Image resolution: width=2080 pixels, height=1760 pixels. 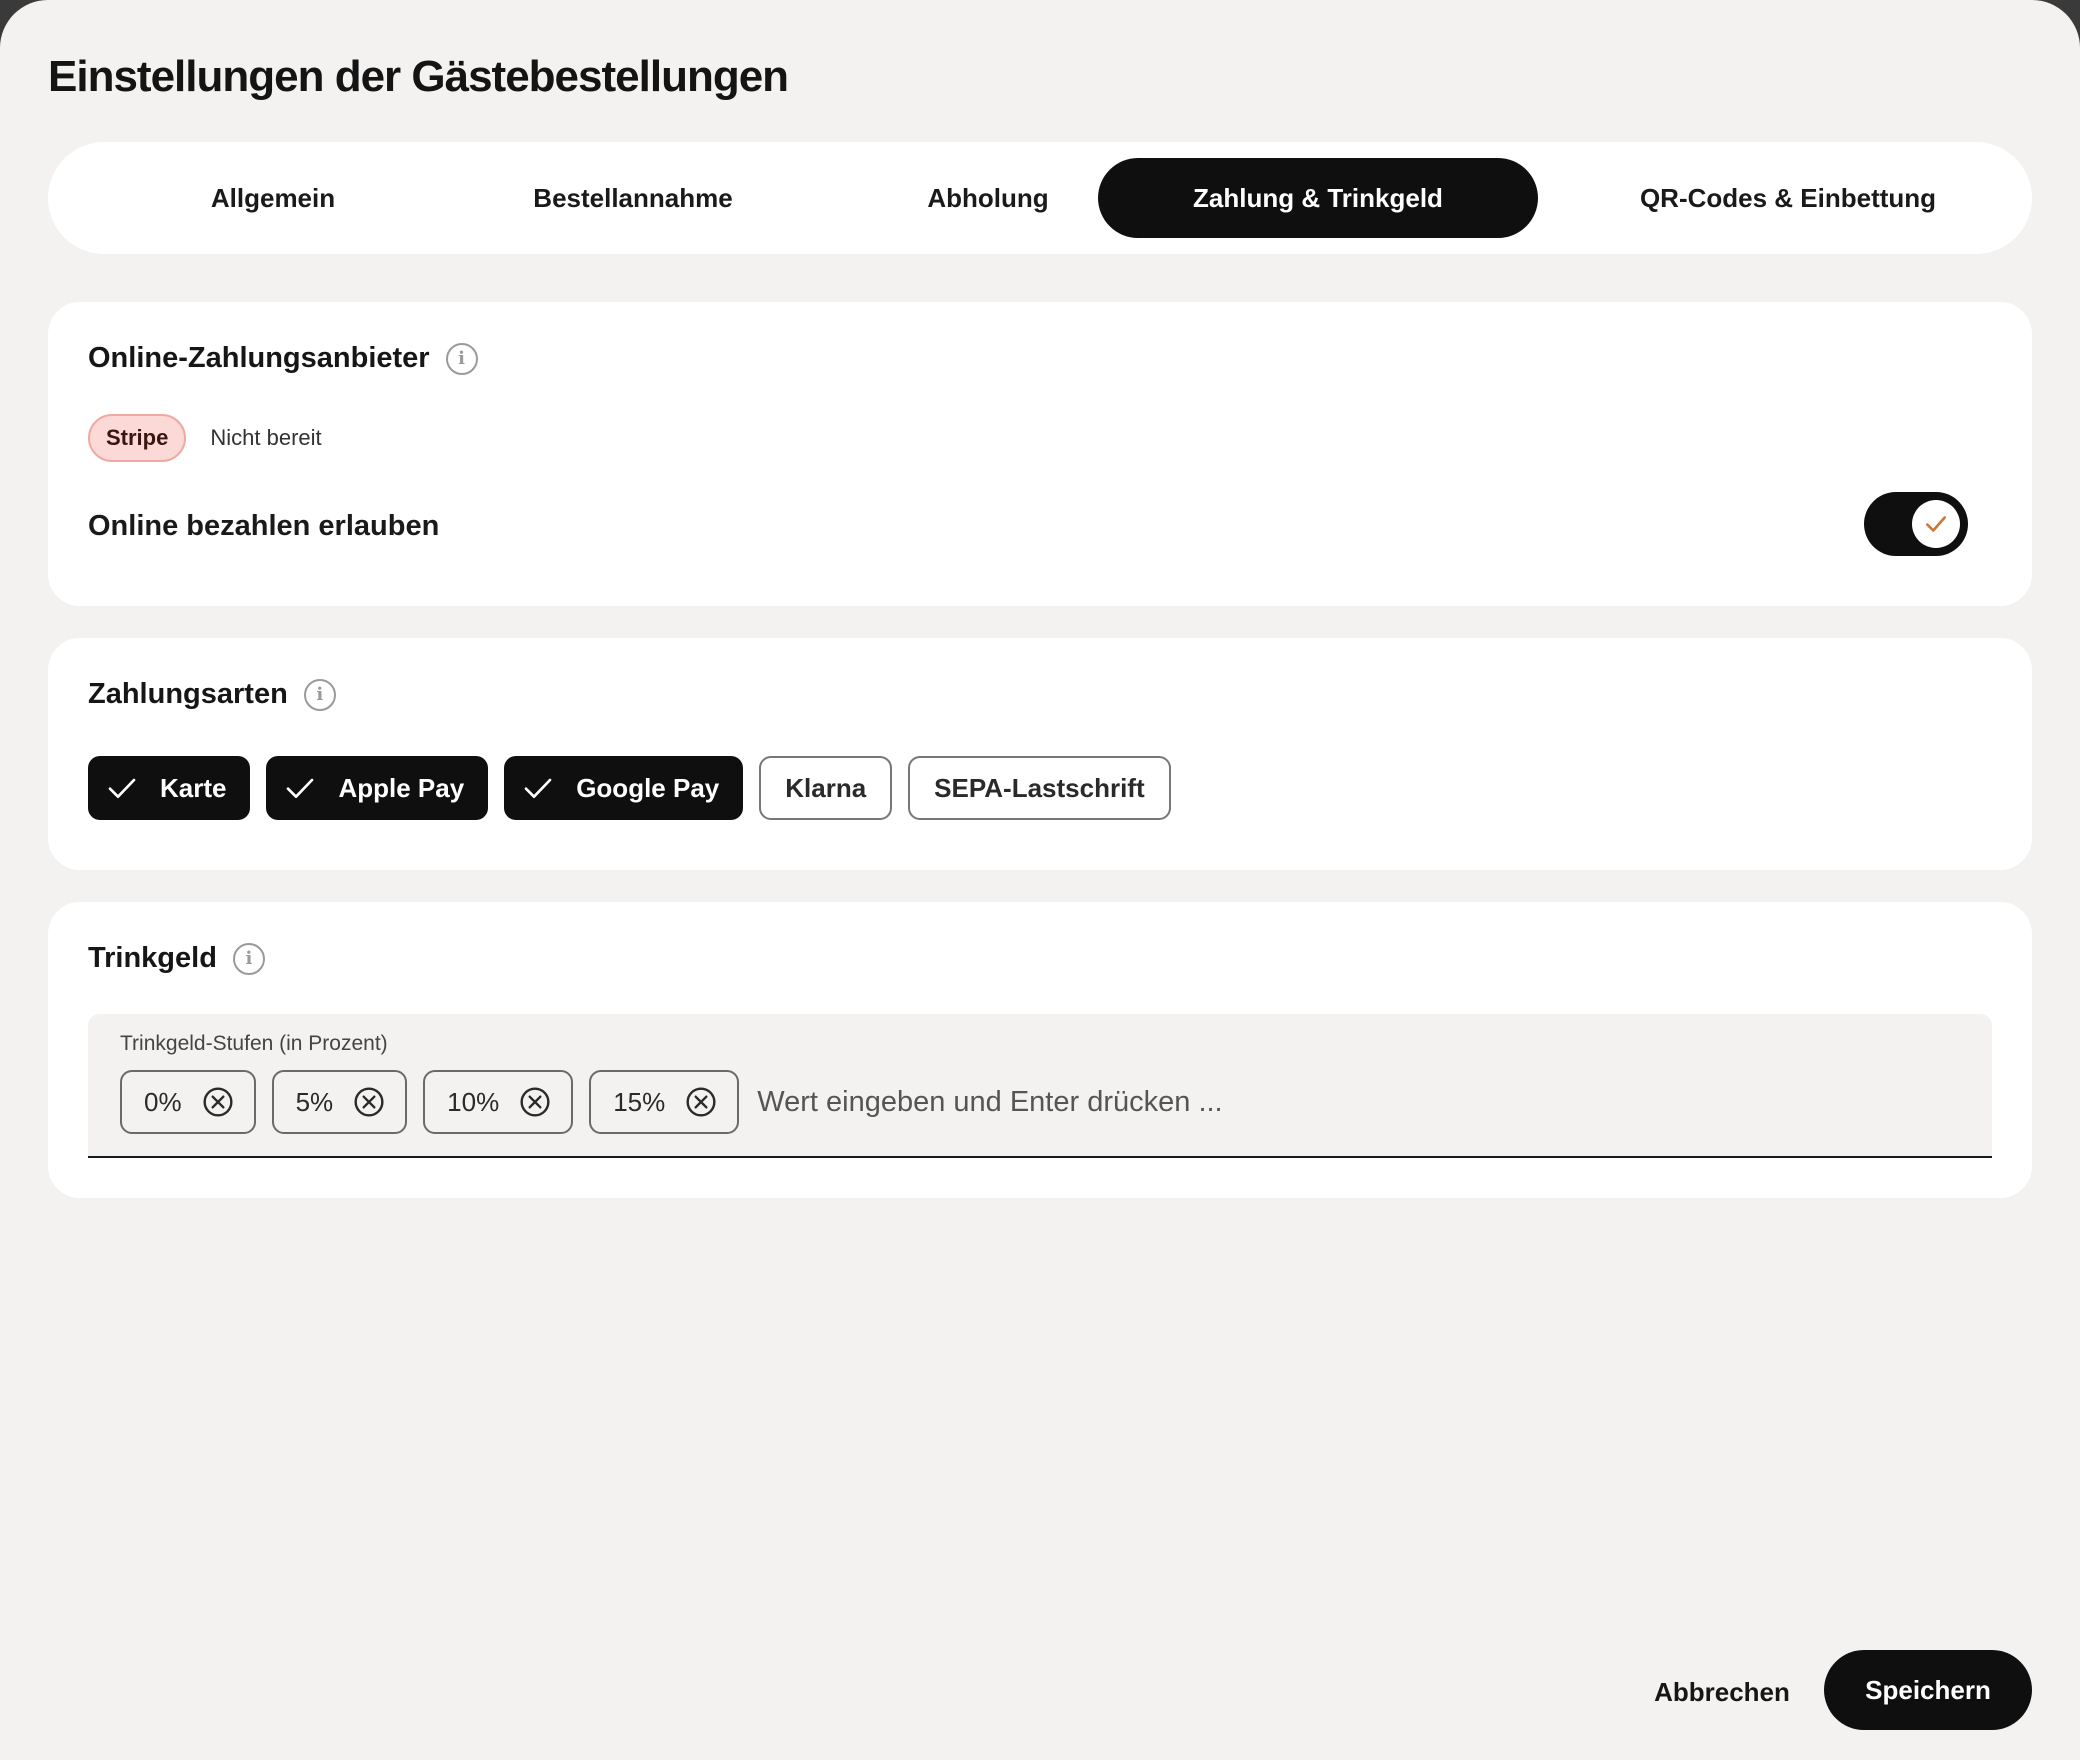 What do you see at coordinates (339, 1102) in the screenshot?
I see `tip-chip-5: 5%` at bounding box center [339, 1102].